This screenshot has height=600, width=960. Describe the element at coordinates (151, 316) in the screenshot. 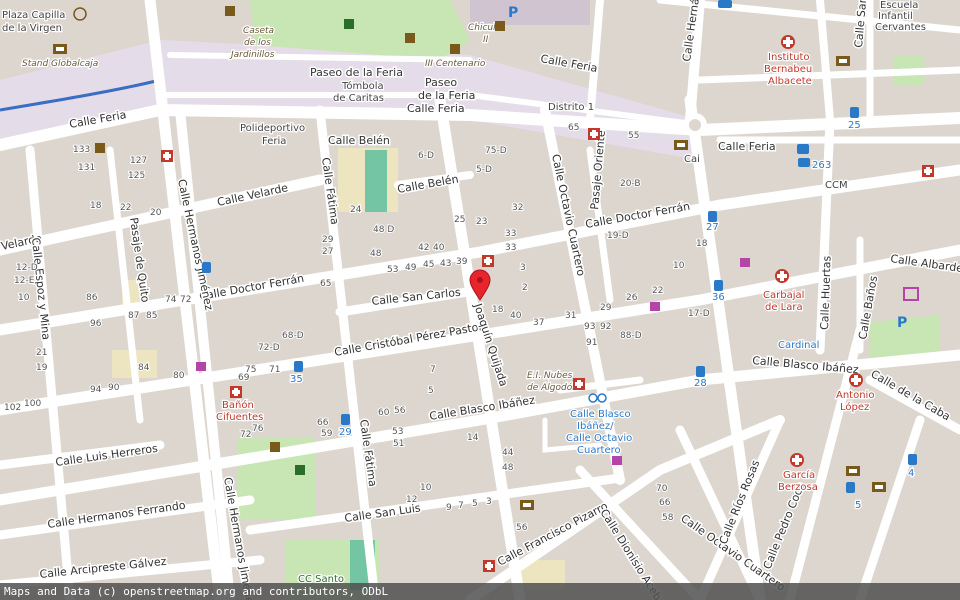

I see `house-number: 85` at that location.